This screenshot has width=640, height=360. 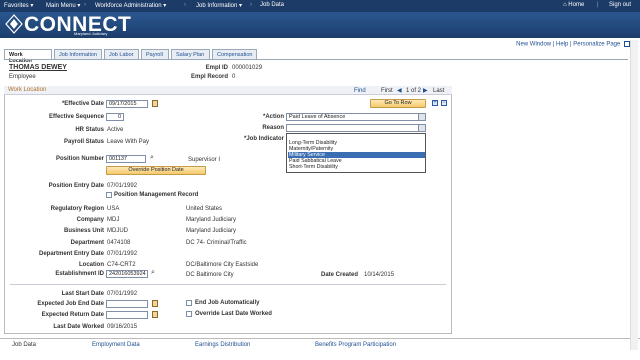 I want to click on last-date-worked-label: Last Date Worked, so click(x=78, y=327).